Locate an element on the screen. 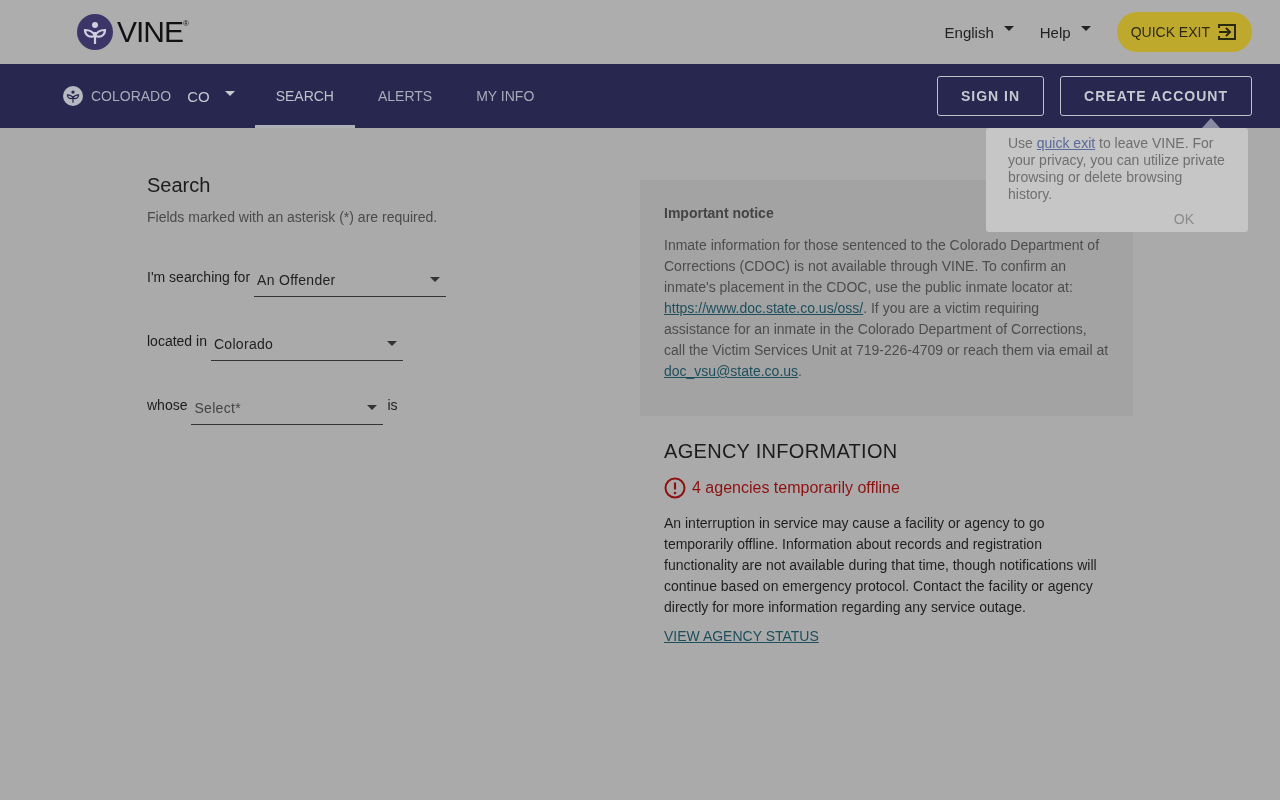 Image resolution: width=1280 pixels, height=800 pixels. quick-exit-link: quick exit is located at coordinates (1066, 143).